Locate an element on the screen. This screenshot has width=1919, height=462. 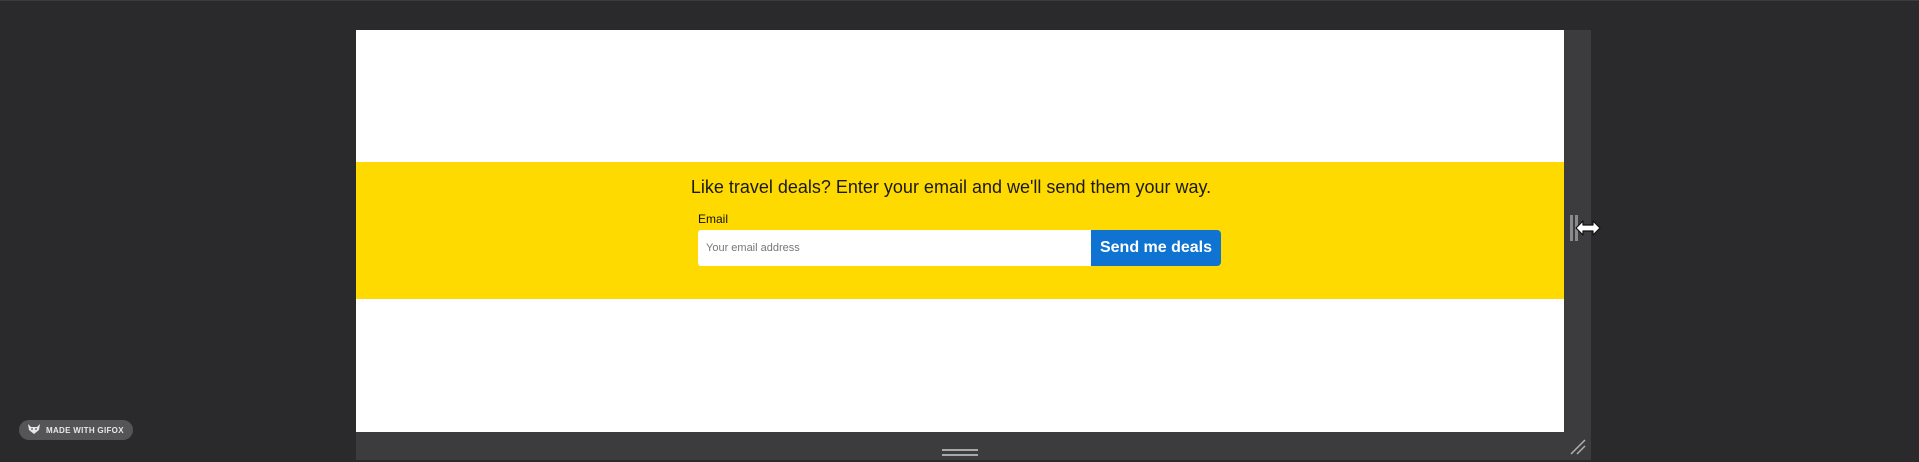
email-label: Email is located at coordinates (713, 219).